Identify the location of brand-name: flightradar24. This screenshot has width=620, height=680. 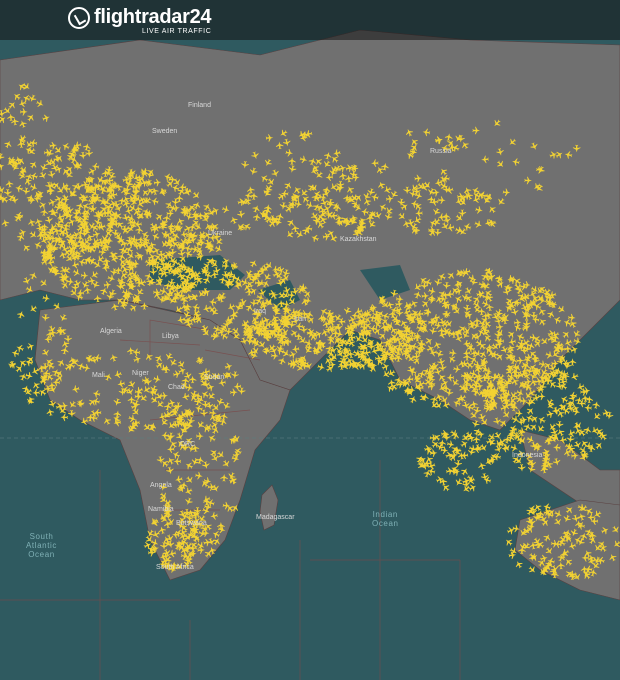
(153, 17).